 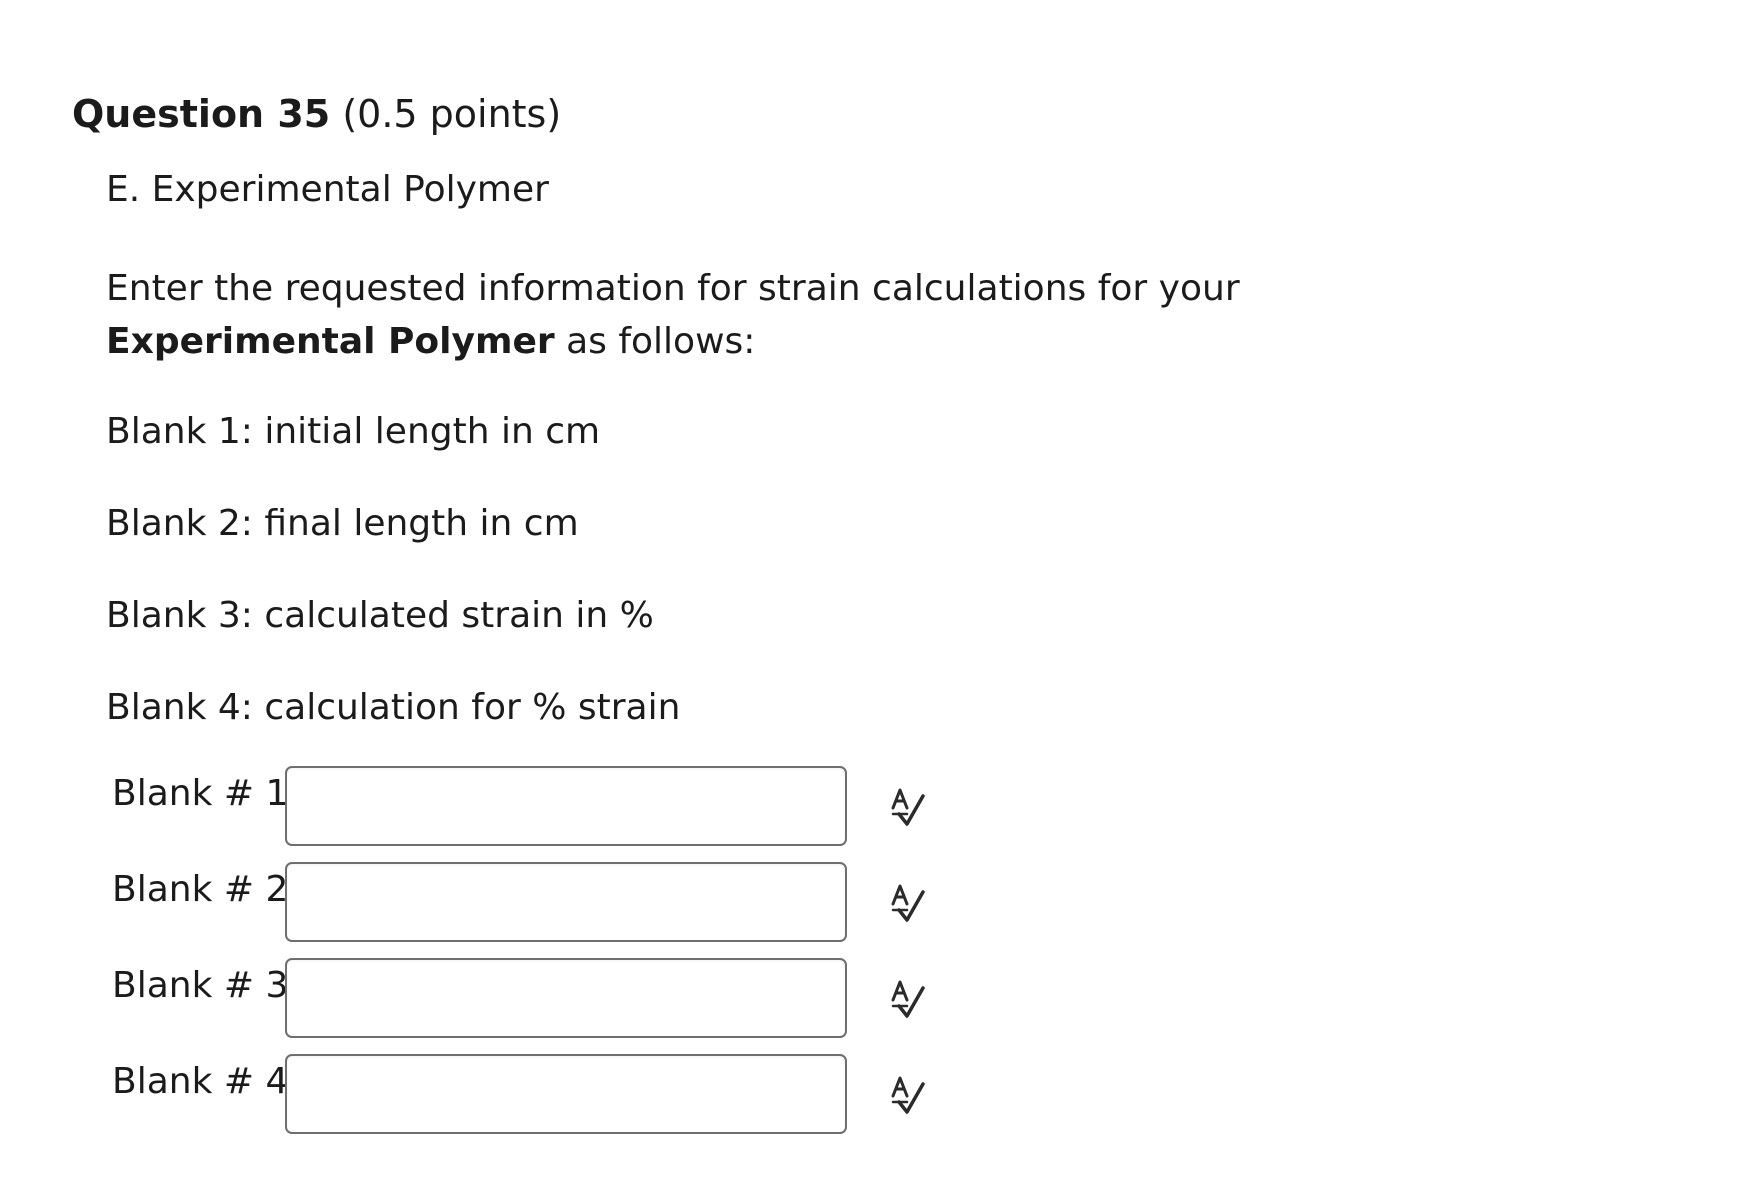 I want to click on question-header: Question 35 (0.5 points), so click(x=316, y=114).